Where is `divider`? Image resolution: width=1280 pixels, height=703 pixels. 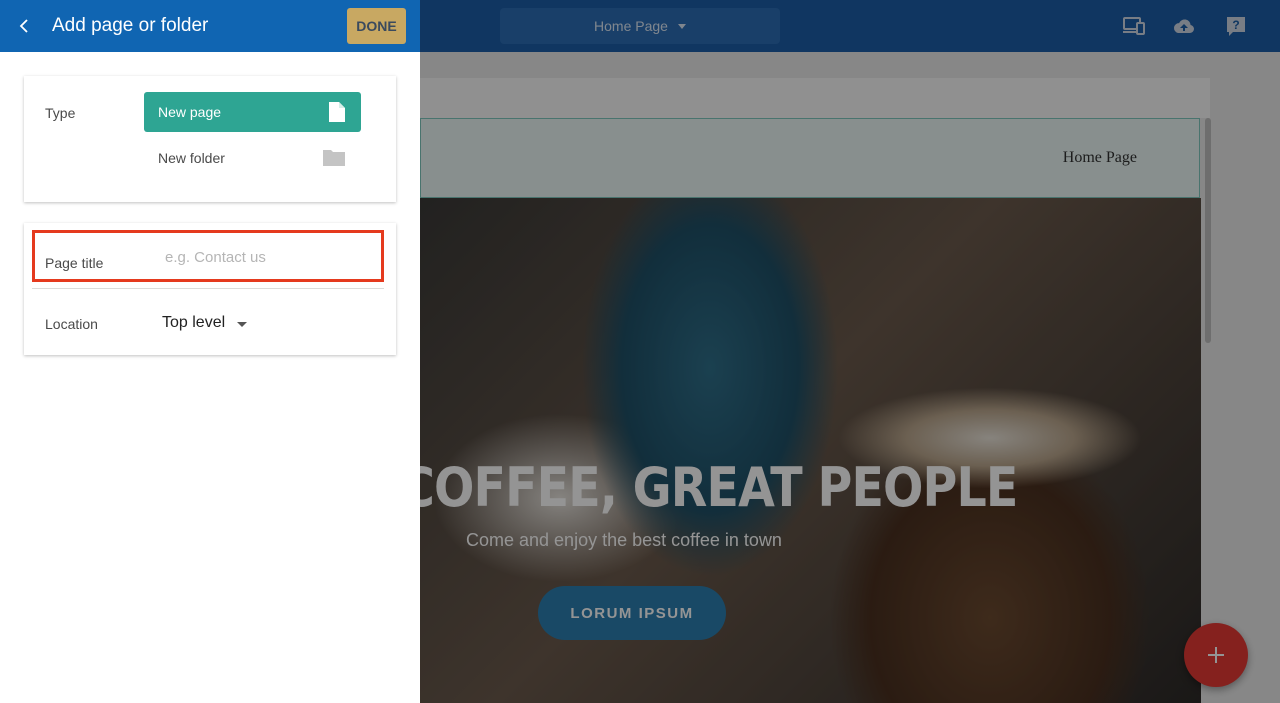
divider is located at coordinates (208, 288).